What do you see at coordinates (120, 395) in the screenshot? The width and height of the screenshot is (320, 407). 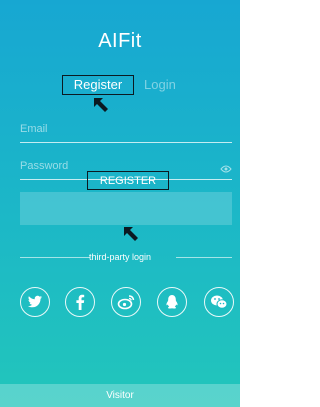 I see `visitor-button: Visitor` at bounding box center [120, 395].